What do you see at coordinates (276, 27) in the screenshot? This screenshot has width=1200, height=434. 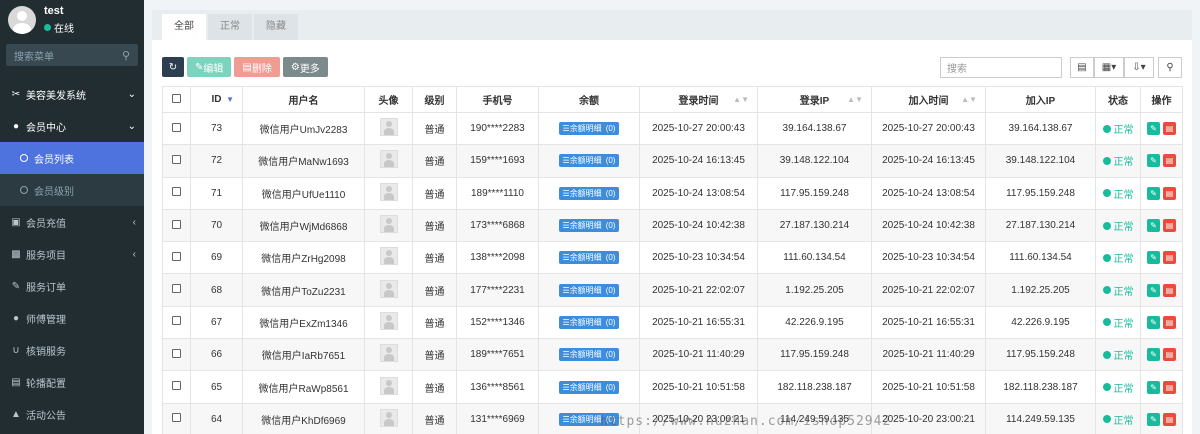 I see `tab-hidden: 隐藏` at bounding box center [276, 27].